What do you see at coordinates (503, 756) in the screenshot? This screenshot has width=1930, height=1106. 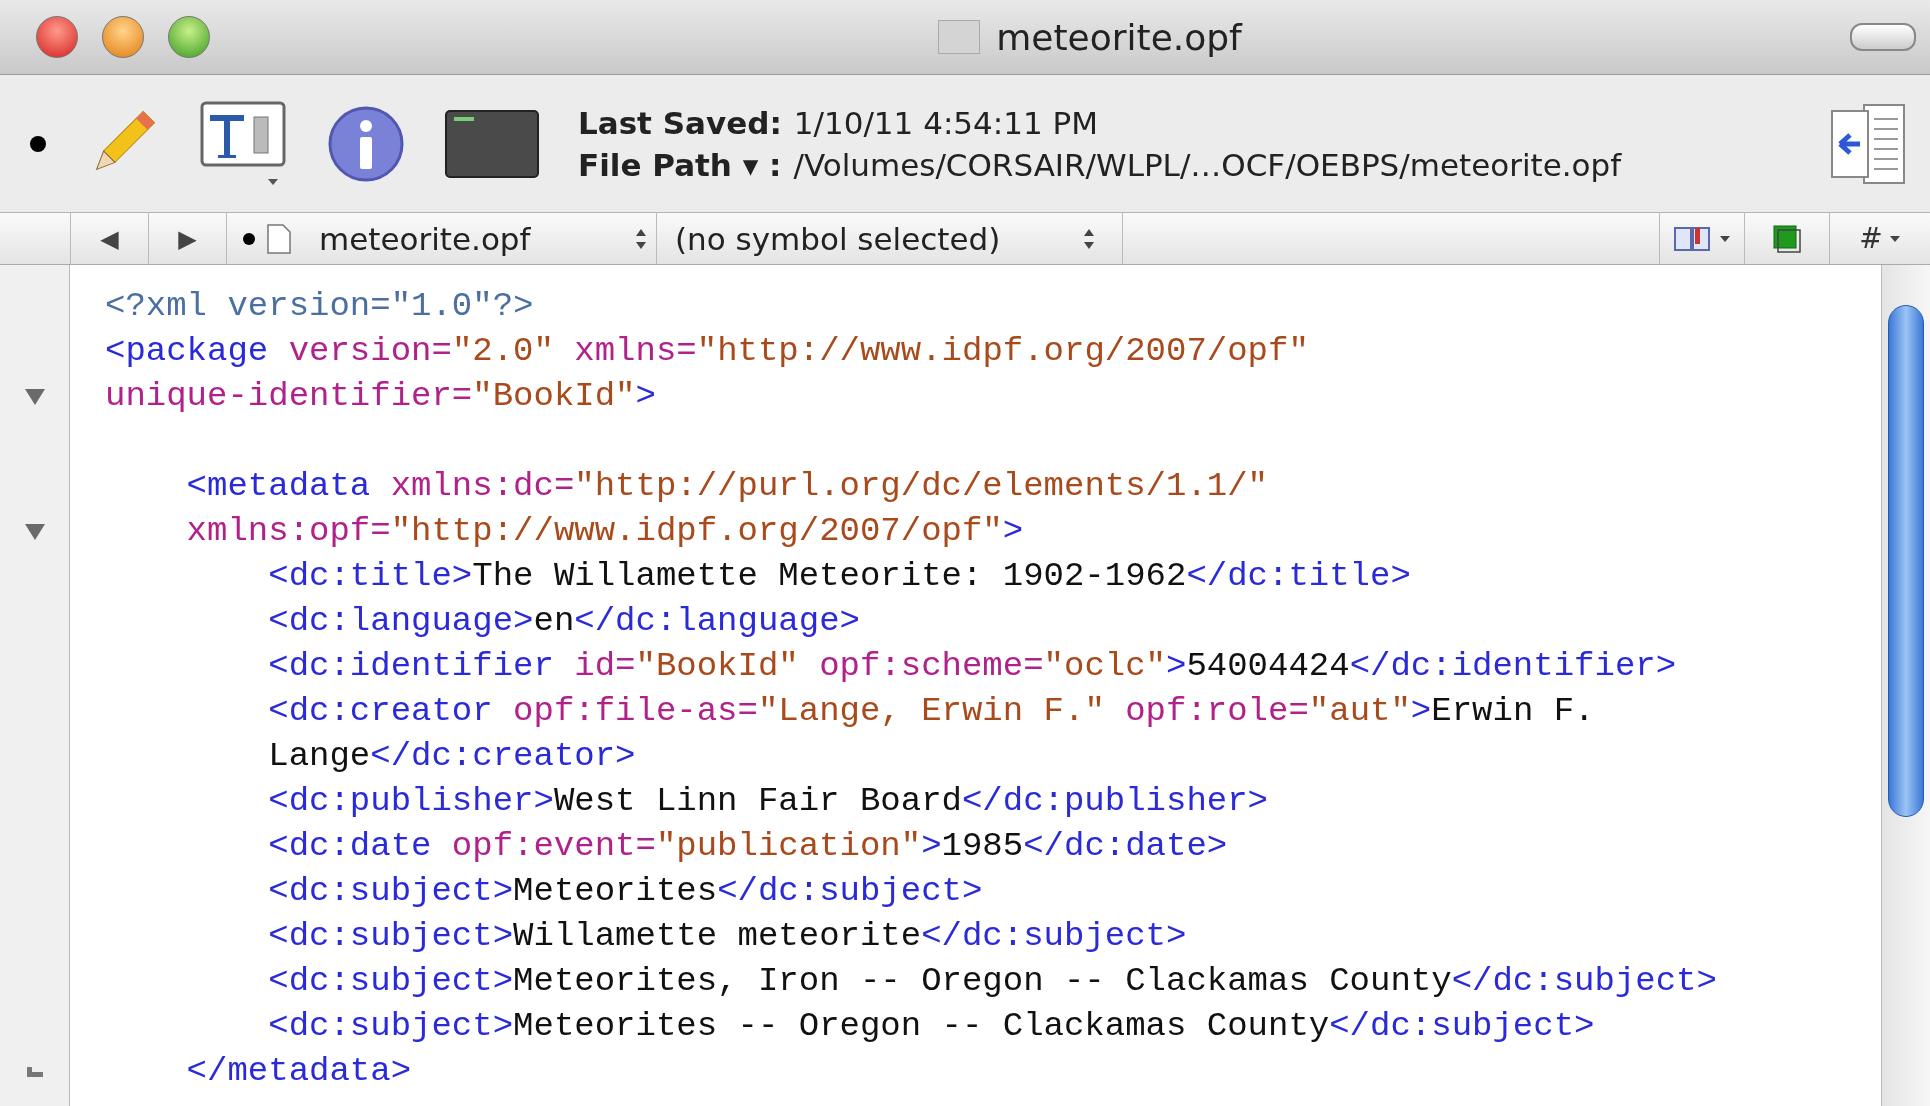 I see `xml-tag: </dc:creator>` at bounding box center [503, 756].